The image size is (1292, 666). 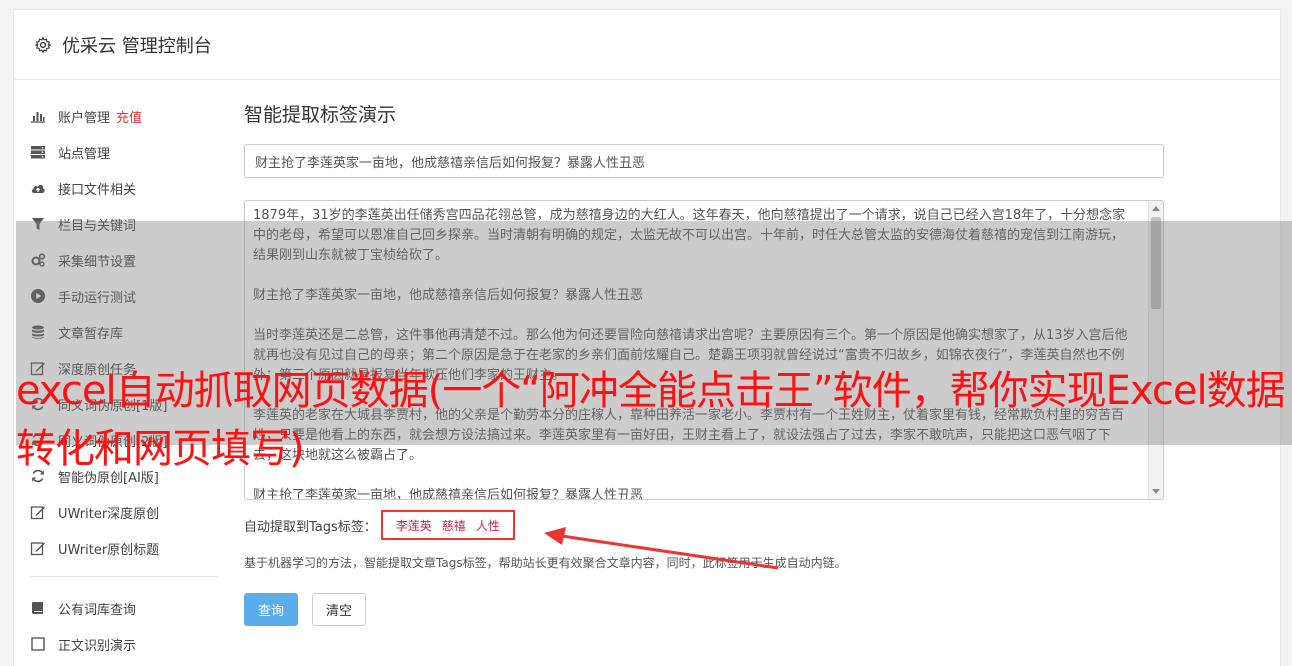 What do you see at coordinates (339, 609) in the screenshot?
I see `clear-button: 清空` at bounding box center [339, 609].